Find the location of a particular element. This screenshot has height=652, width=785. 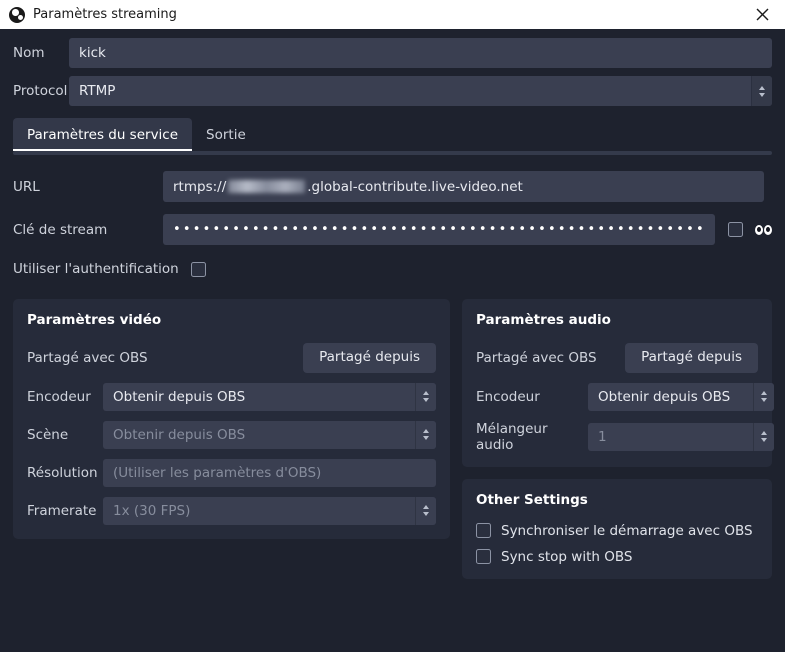

url-redacted-region is located at coordinates (267, 186).